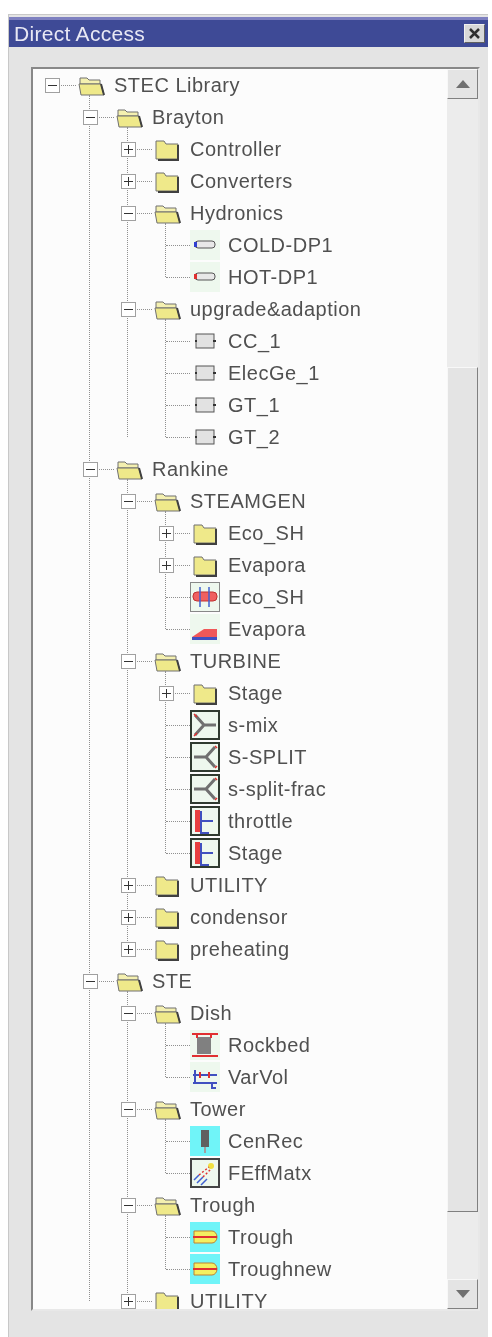 This screenshot has height=1337, width=492. What do you see at coordinates (80, 33) in the screenshot?
I see `window-title: Direct Access` at bounding box center [80, 33].